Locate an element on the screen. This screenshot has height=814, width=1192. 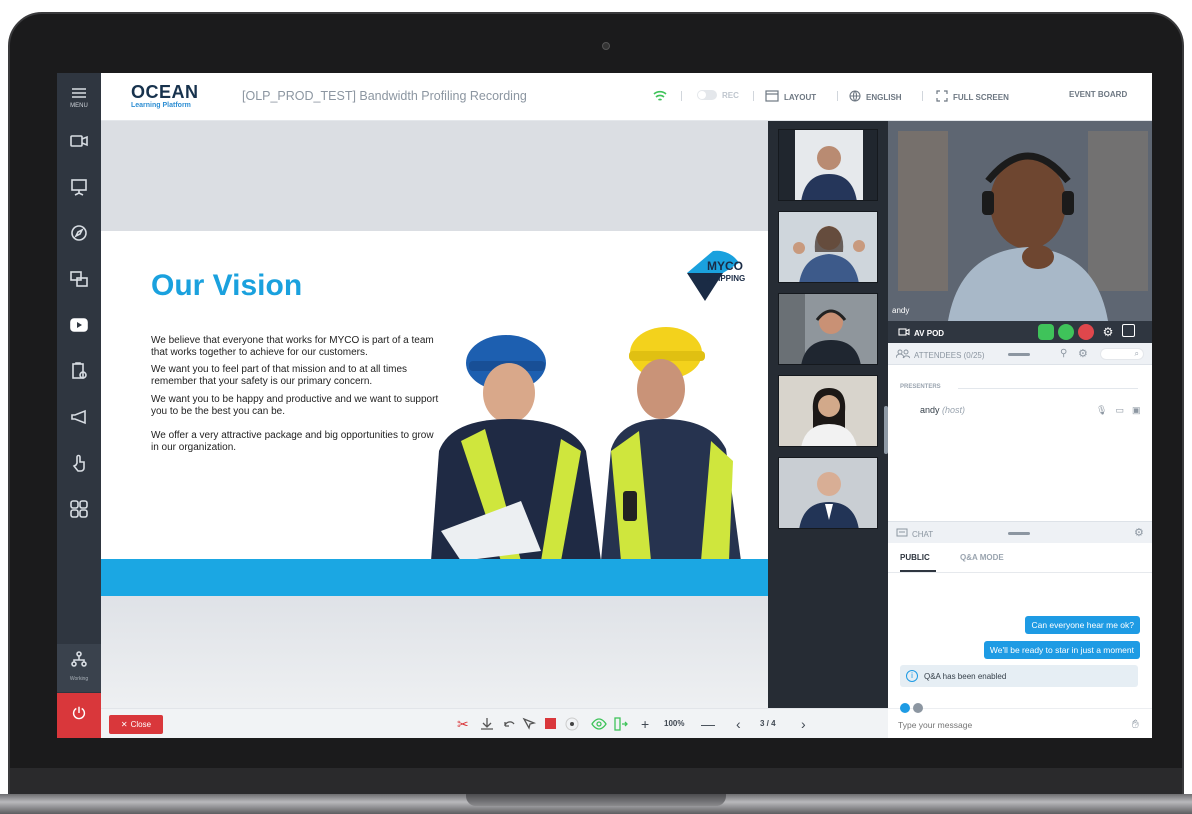
event-board-button: EVENT BOARD is located at coordinates (1098, 94).